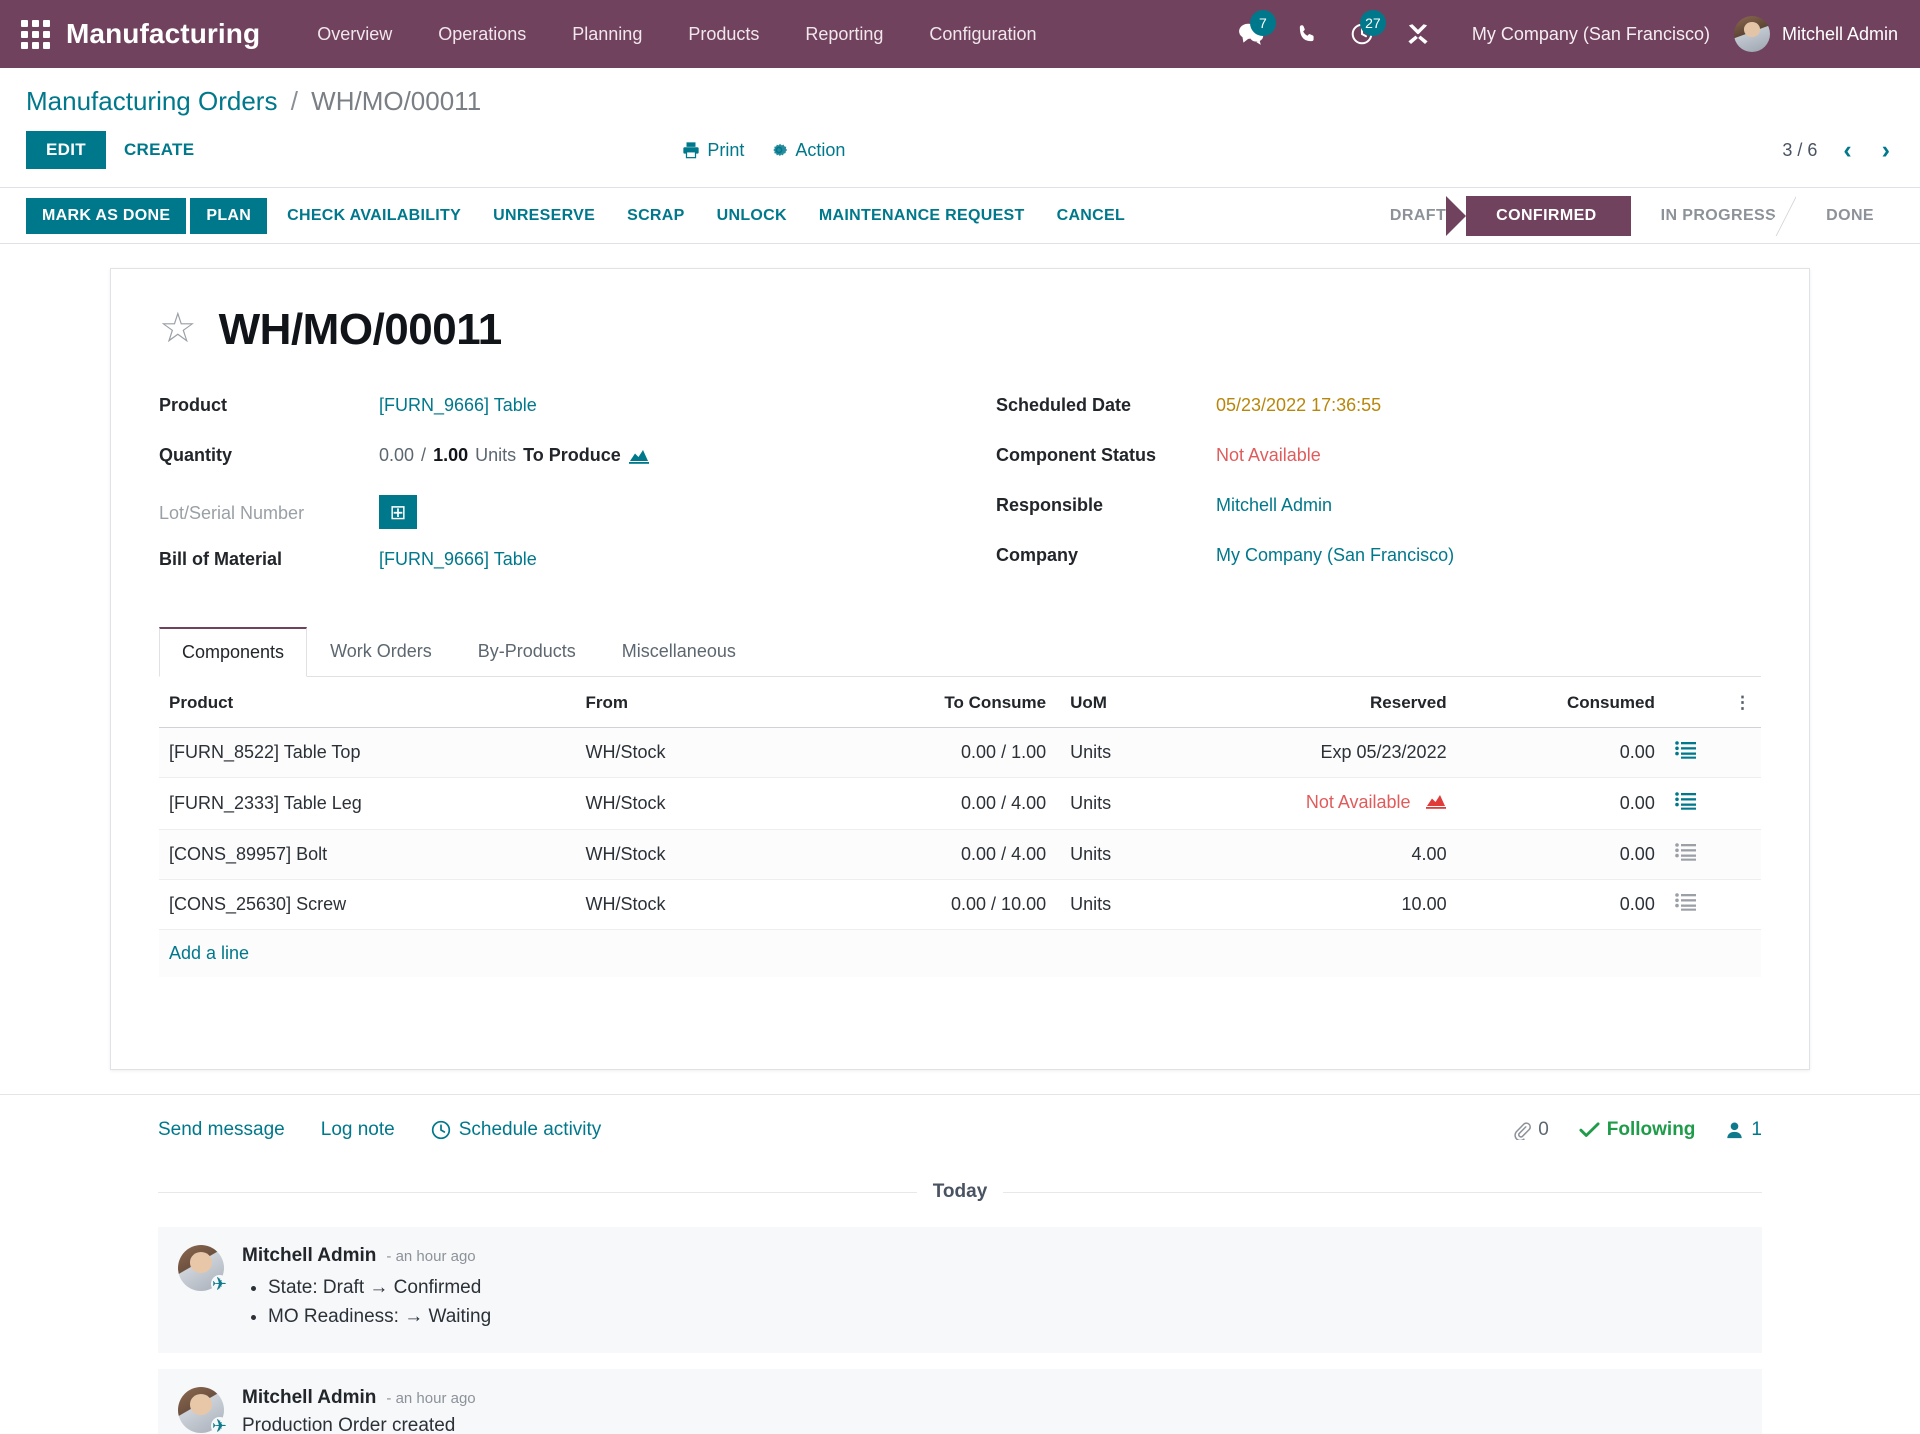 Image resolution: width=1920 pixels, height=1434 pixels. I want to click on record-title-row: ☆ WH/MO/00011, so click(960, 330).